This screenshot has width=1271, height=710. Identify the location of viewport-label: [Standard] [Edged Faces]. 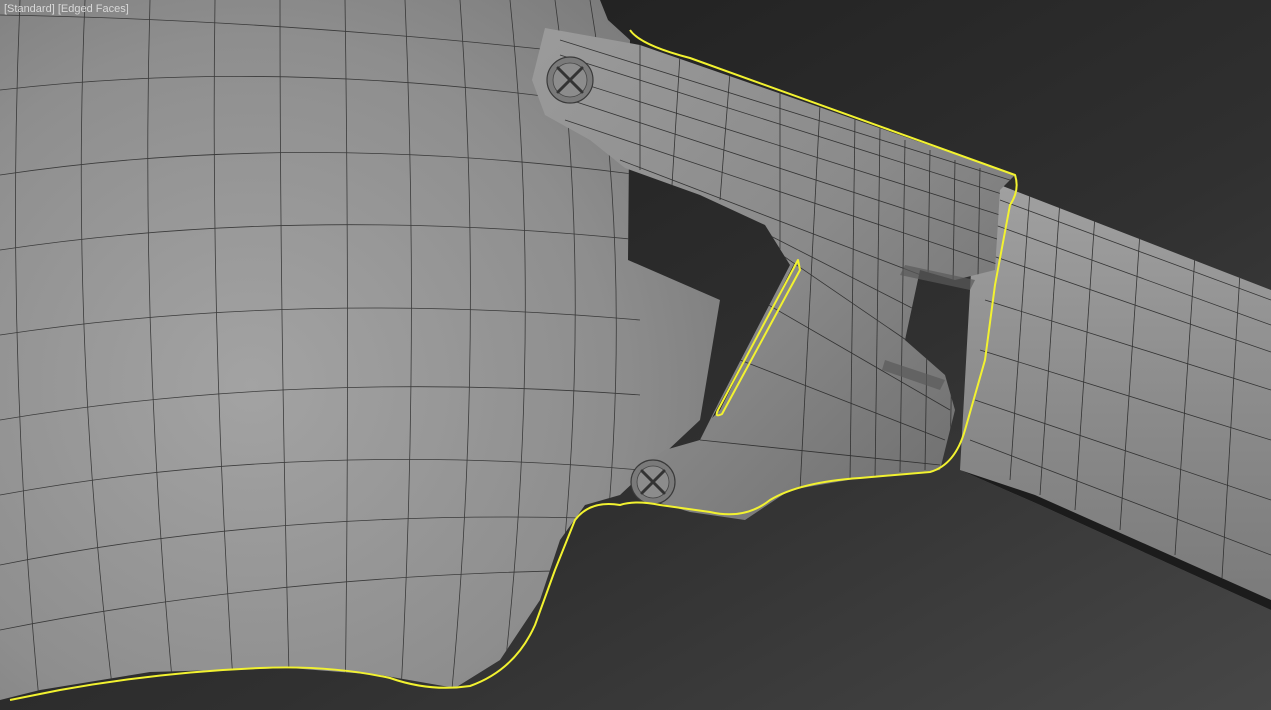
(66, 9).